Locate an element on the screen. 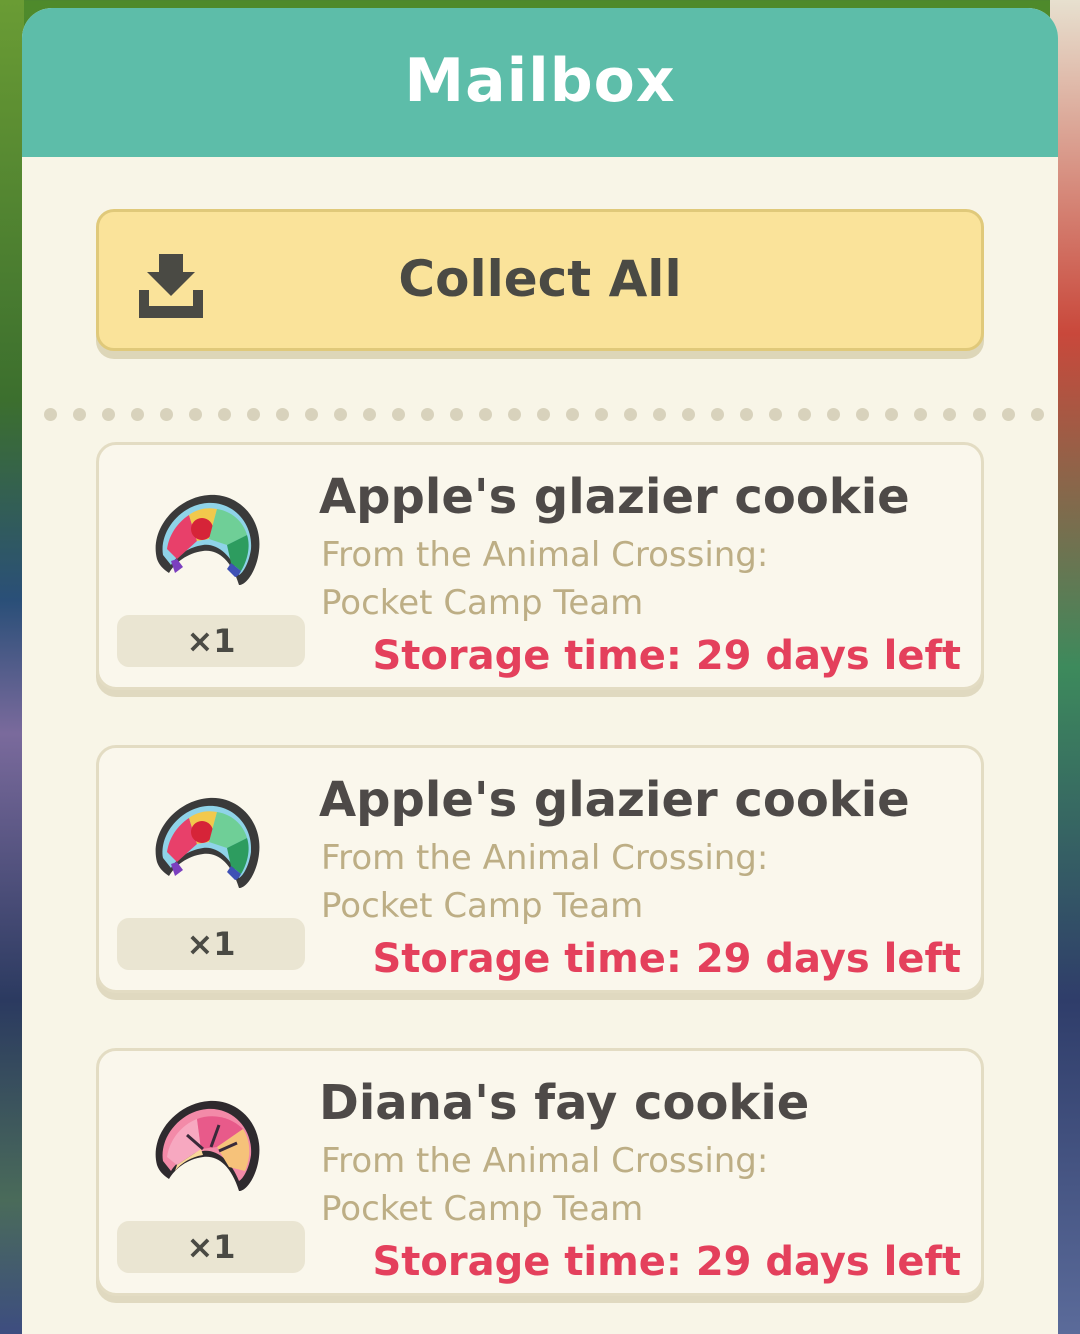 The height and width of the screenshot is (1334, 1080). mailbox-title: Mailbox is located at coordinates (540, 80).